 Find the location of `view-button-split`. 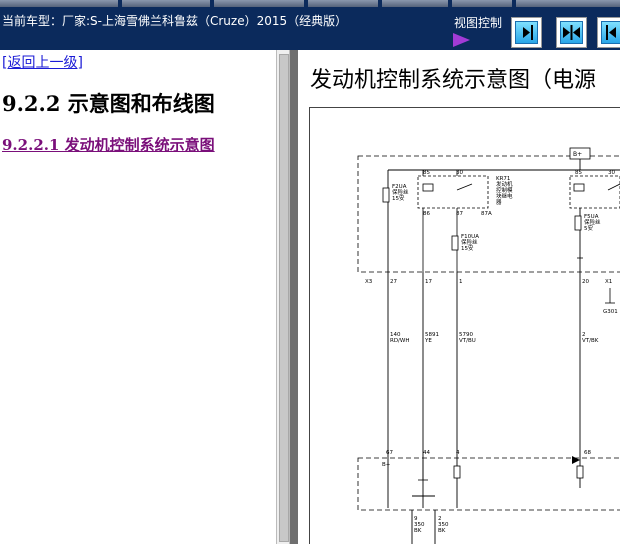

view-button-split is located at coordinates (571, 32).